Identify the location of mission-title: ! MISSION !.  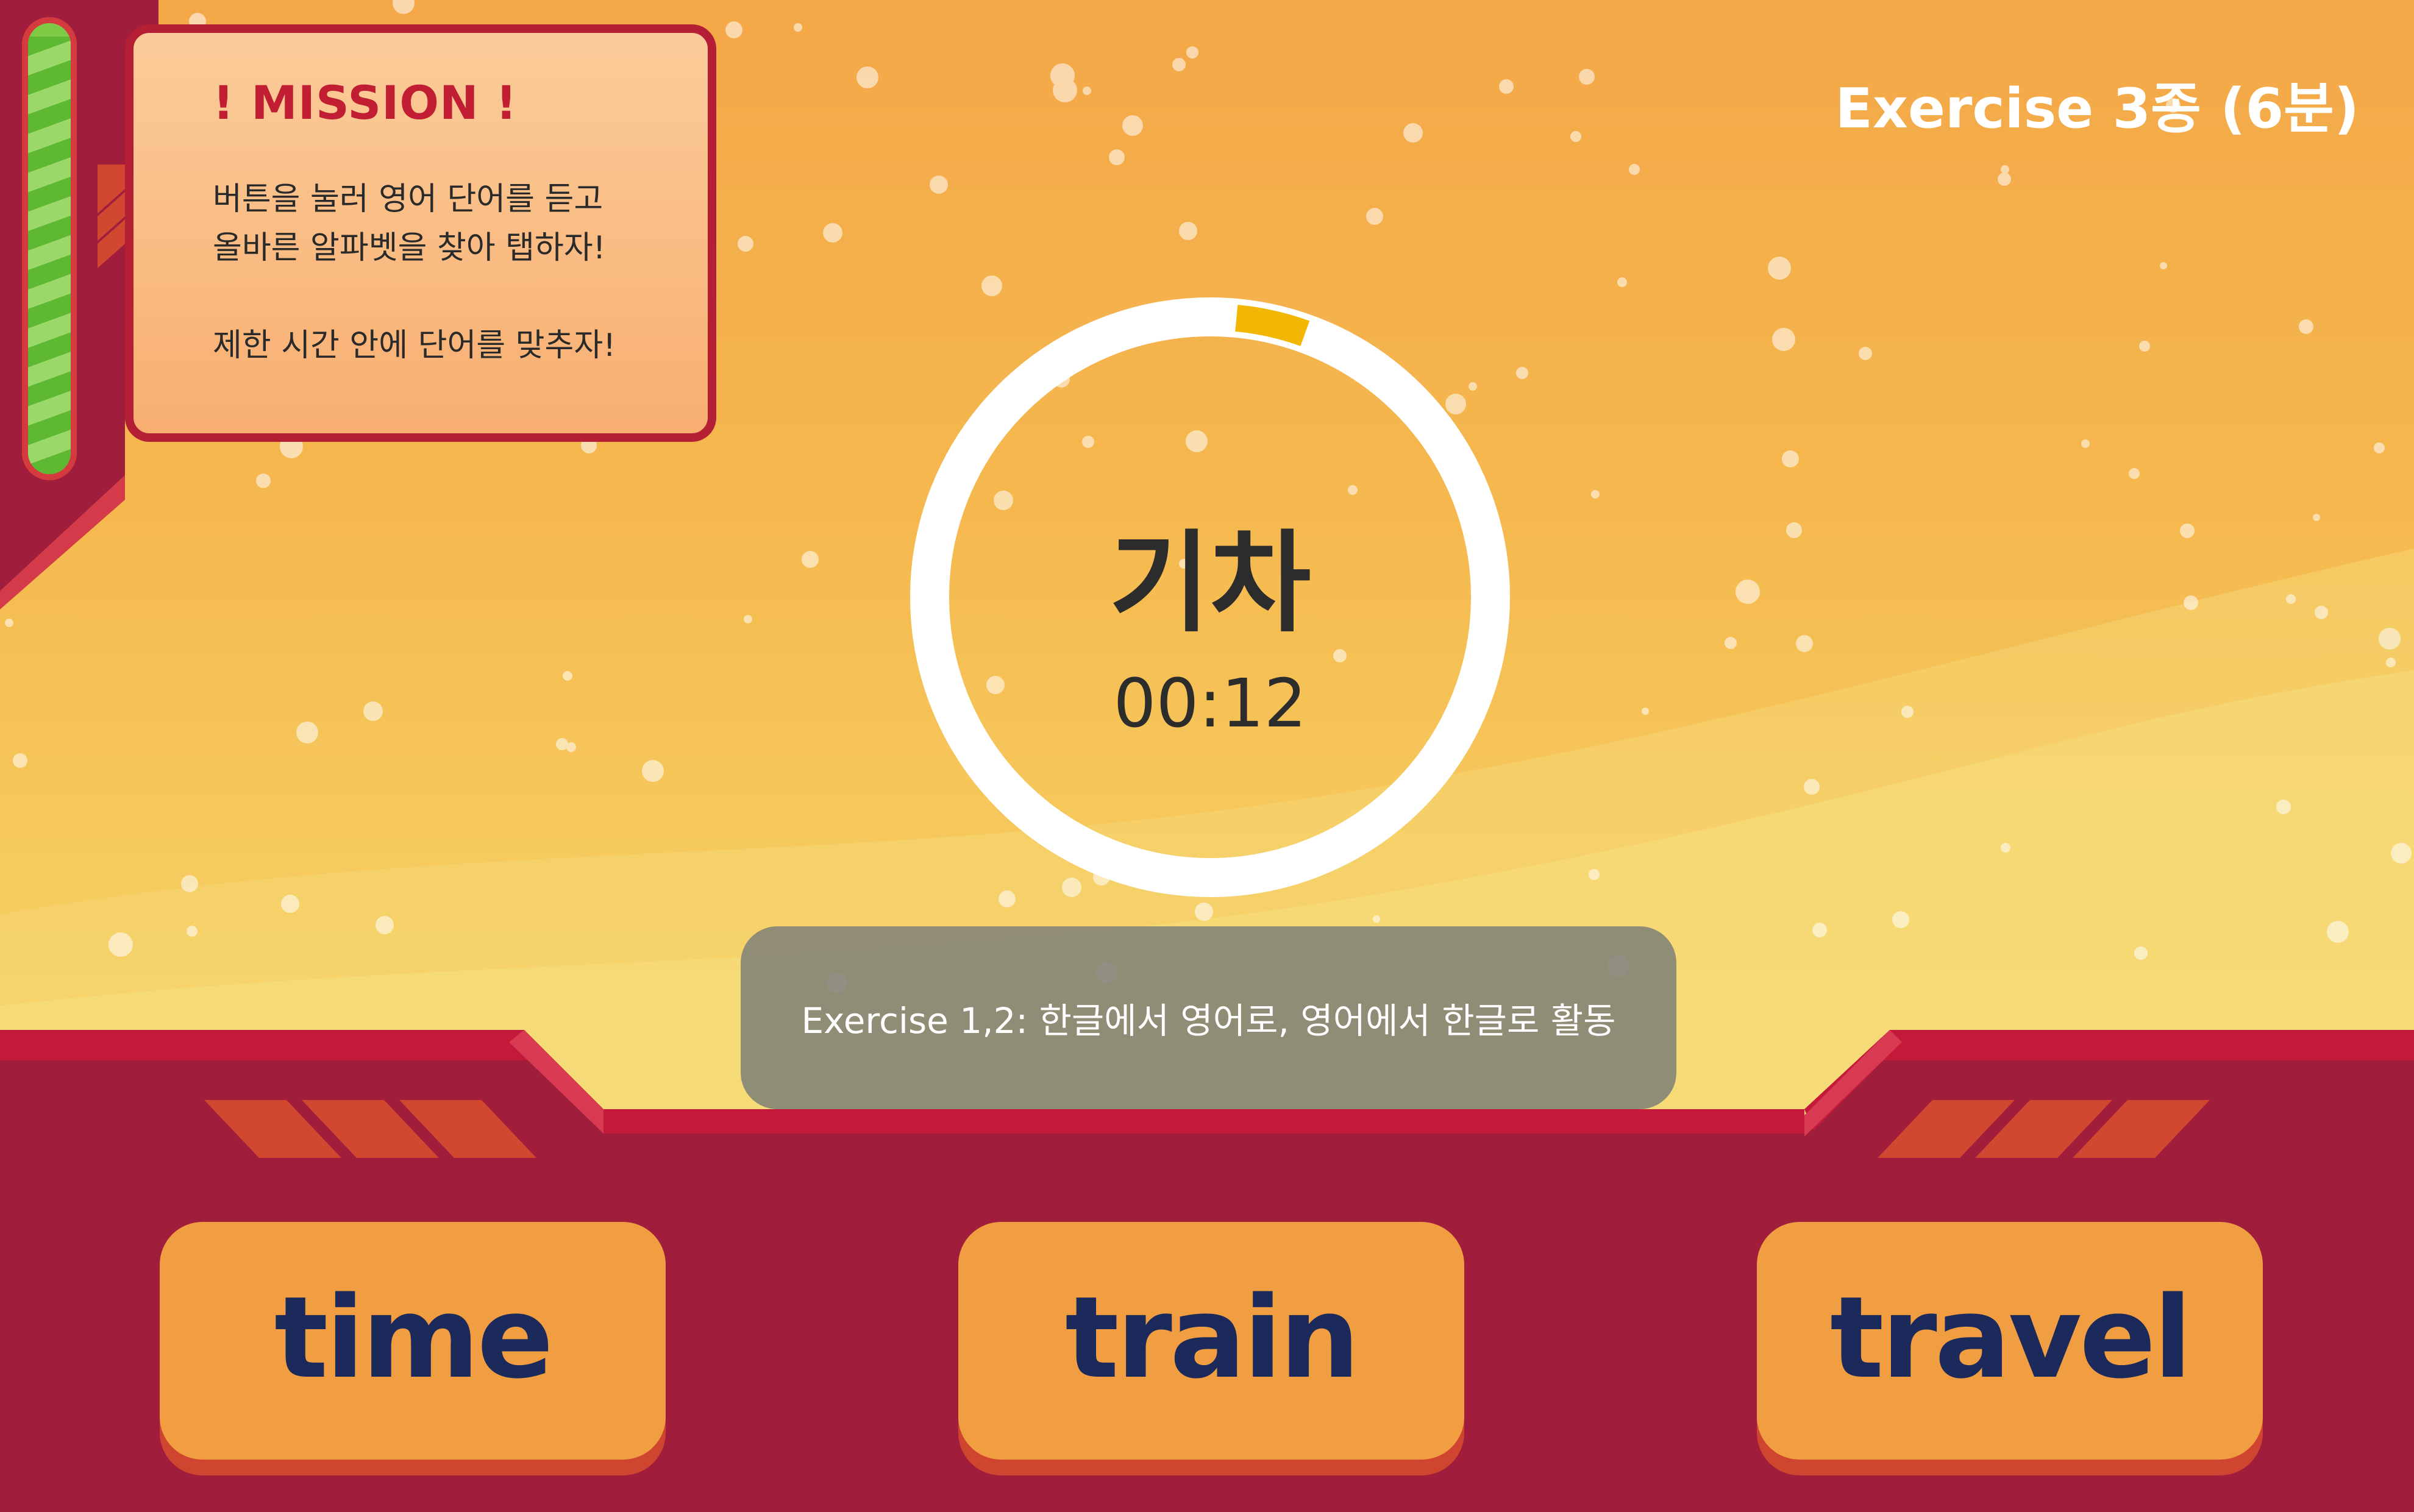
(365, 103).